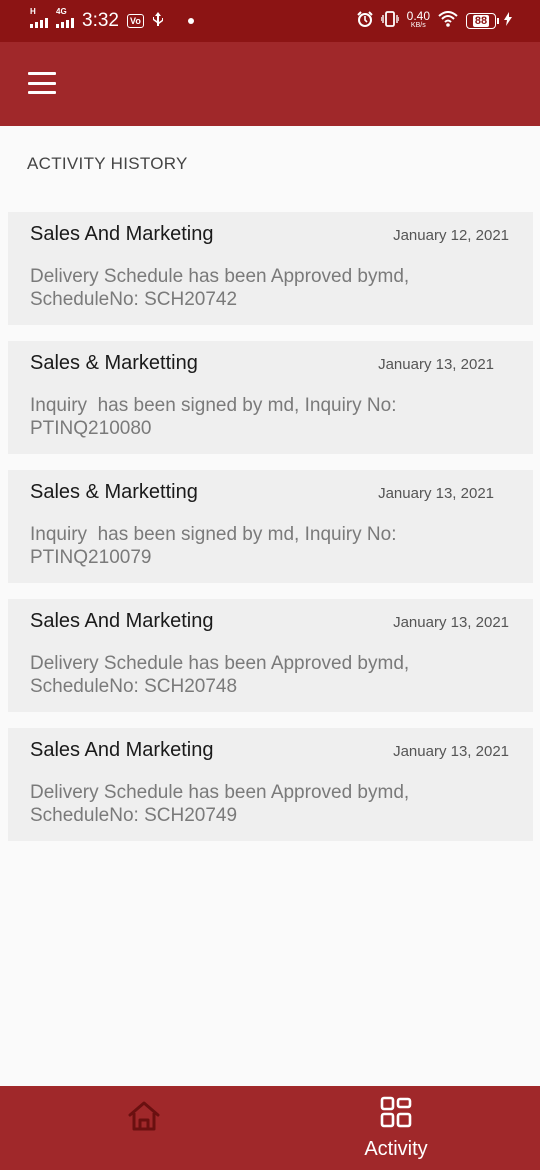 The width and height of the screenshot is (540, 1170). I want to click on nav-home-button, so click(144, 1128).